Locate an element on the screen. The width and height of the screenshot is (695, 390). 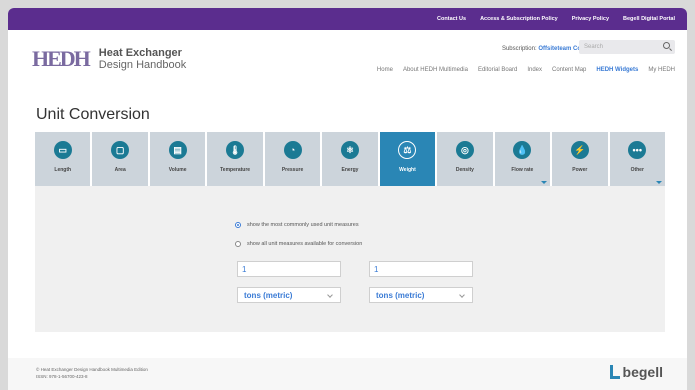
nav-index: Index is located at coordinates (534, 70).